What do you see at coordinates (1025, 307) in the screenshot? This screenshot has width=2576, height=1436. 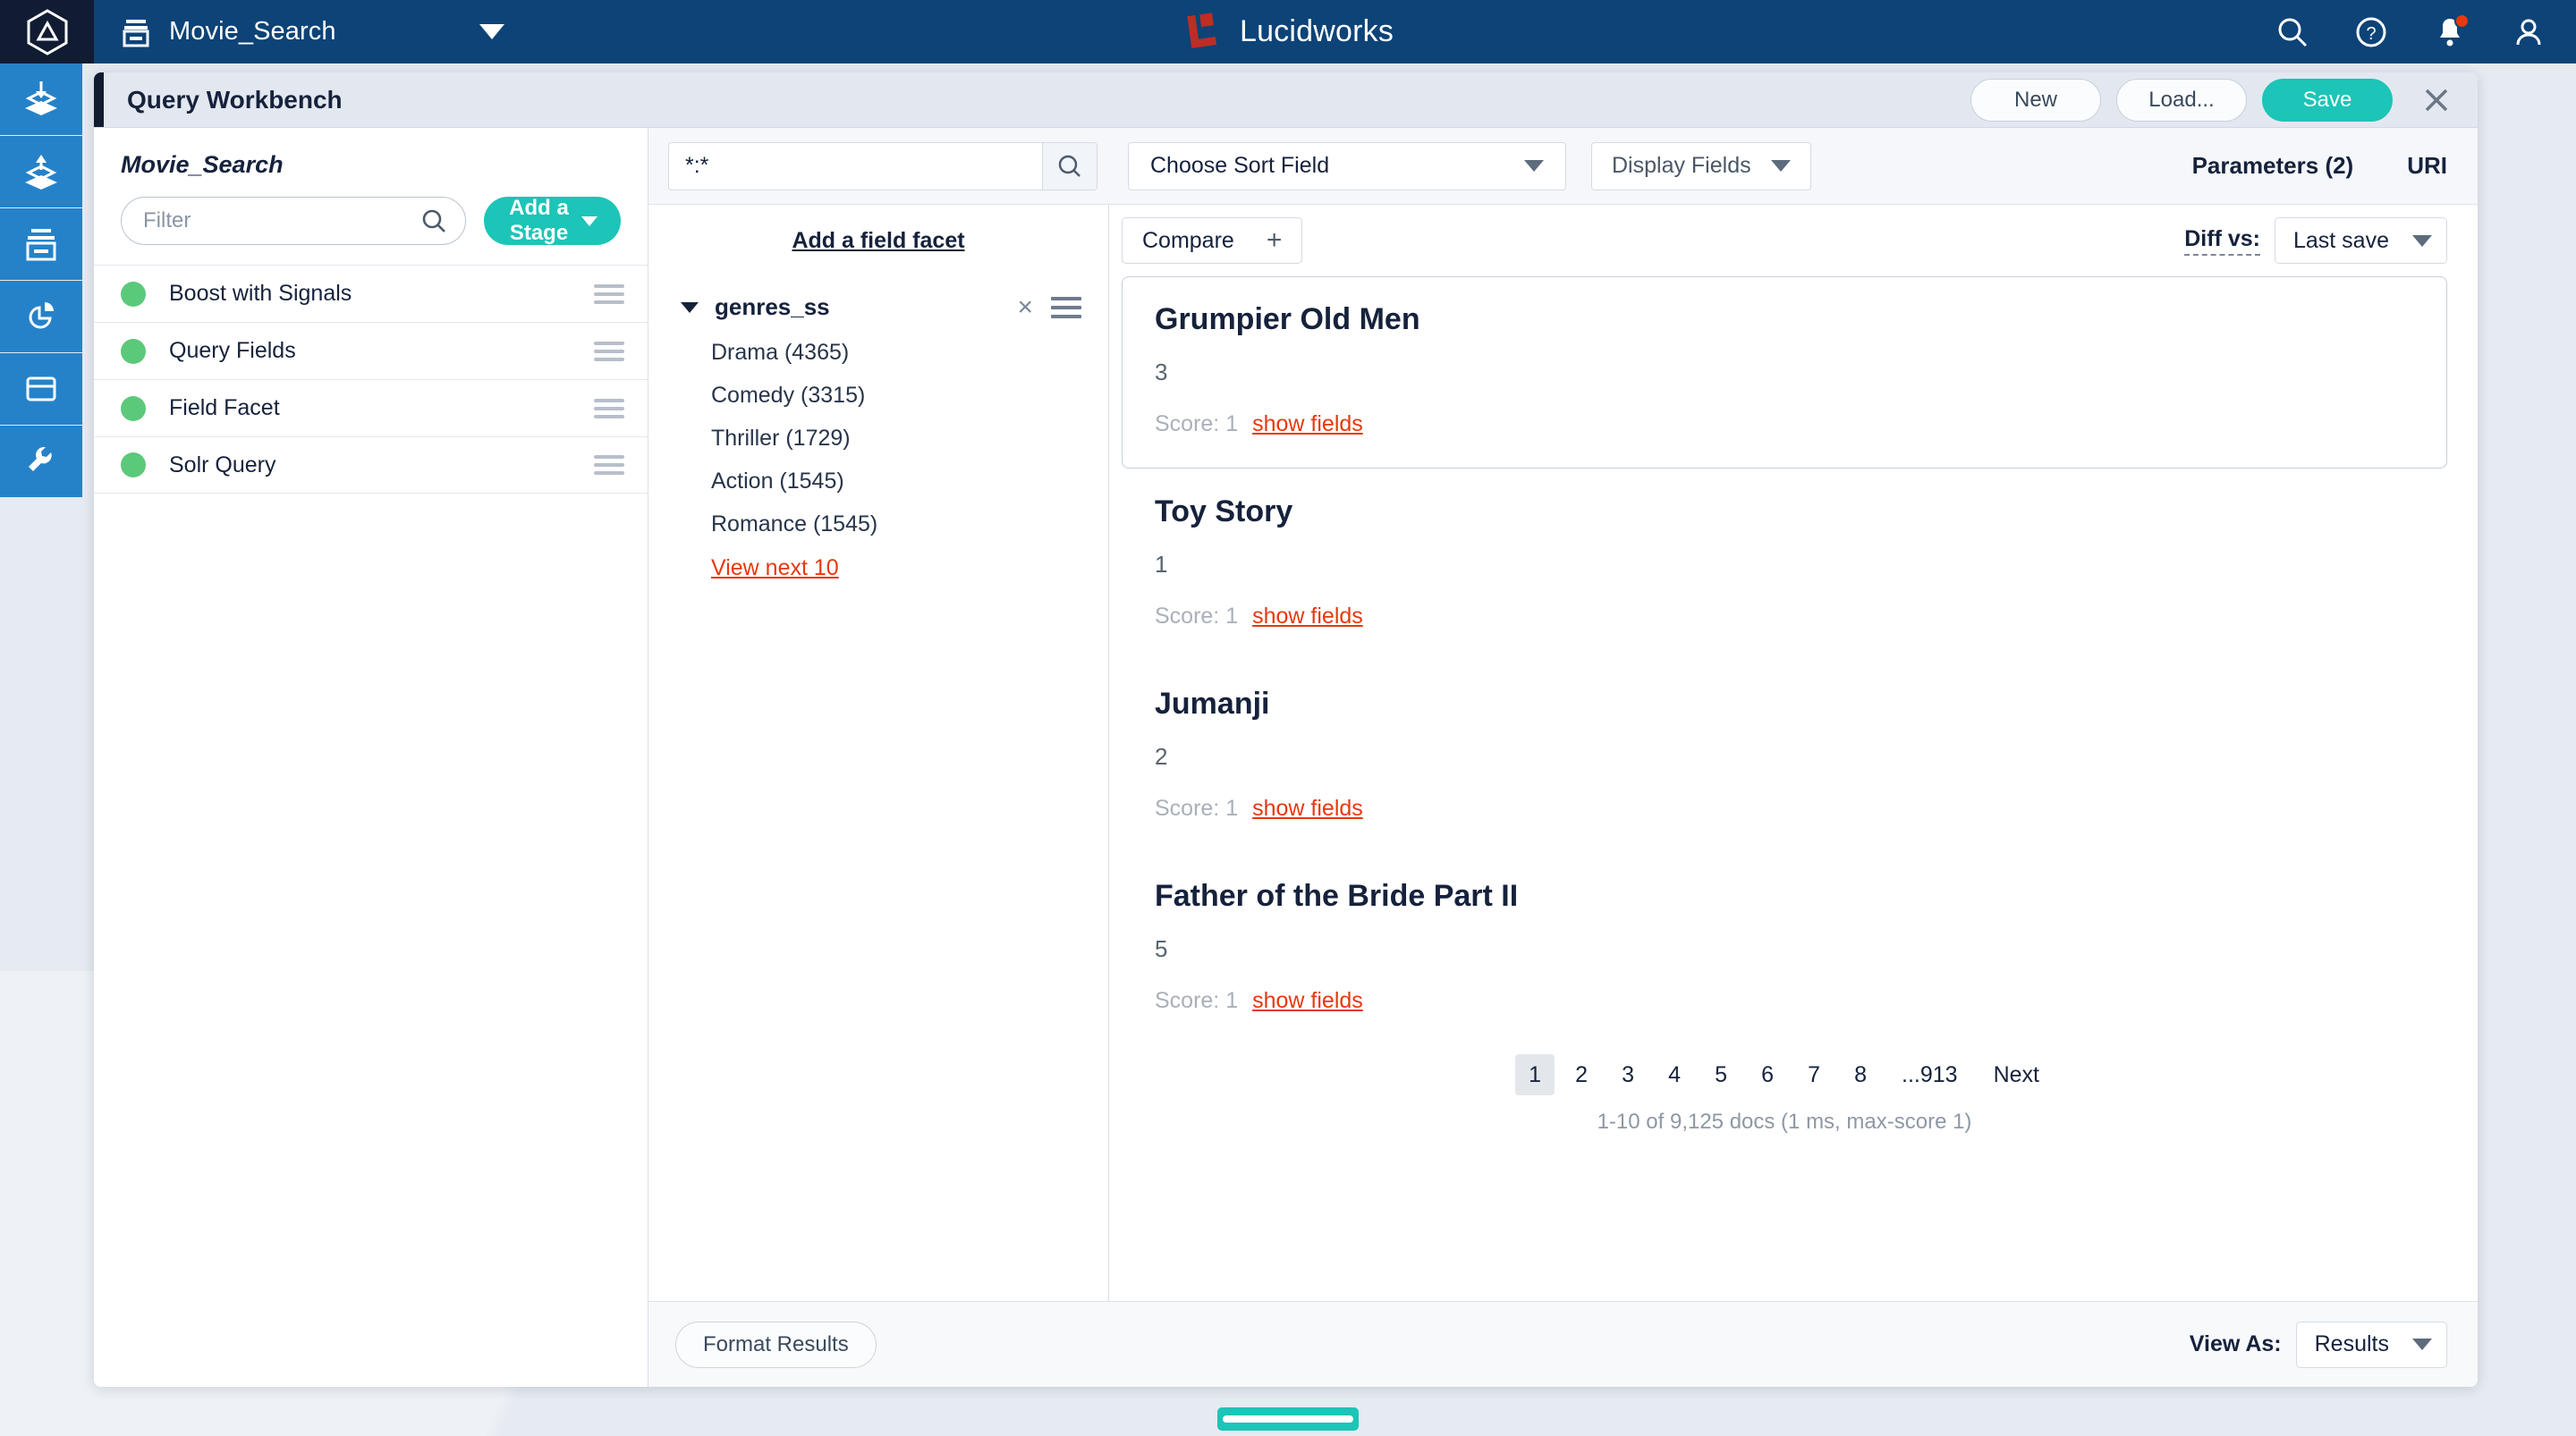 I see `close-icon: ×` at bounding box center [1025, 307].